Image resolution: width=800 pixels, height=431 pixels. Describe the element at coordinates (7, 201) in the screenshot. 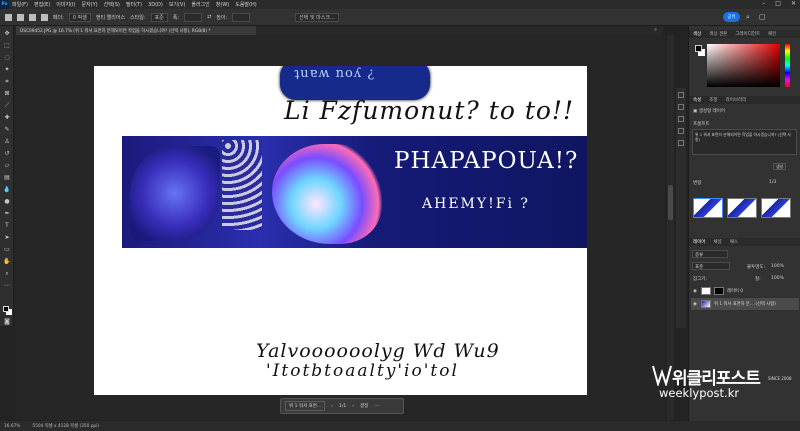

I see `dodge-tool-icon: ●` at that location.